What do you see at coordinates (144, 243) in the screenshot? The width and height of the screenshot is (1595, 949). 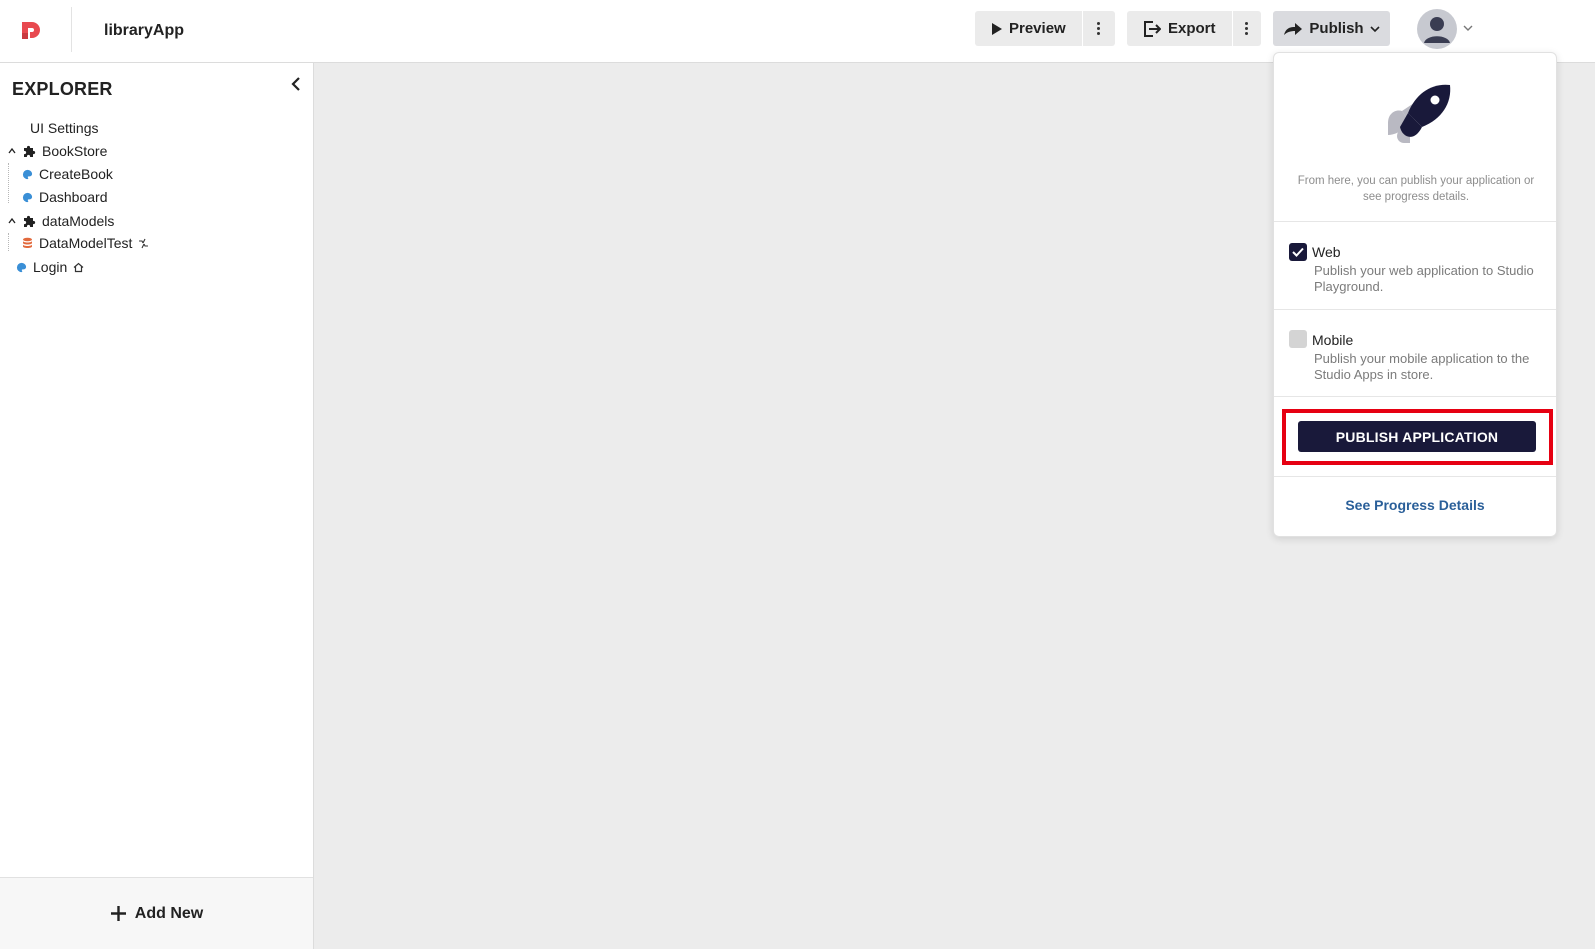 I see `model-link-icon` at bounding box center [144, 243].